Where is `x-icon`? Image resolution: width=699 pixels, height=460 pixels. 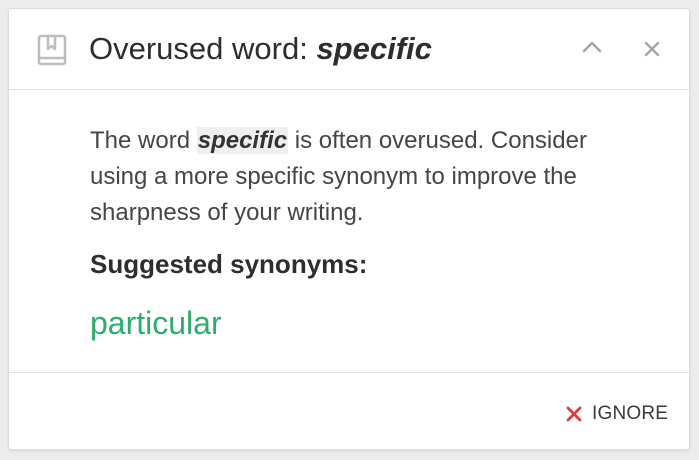
x-icon is located at coordinates (574, 414).